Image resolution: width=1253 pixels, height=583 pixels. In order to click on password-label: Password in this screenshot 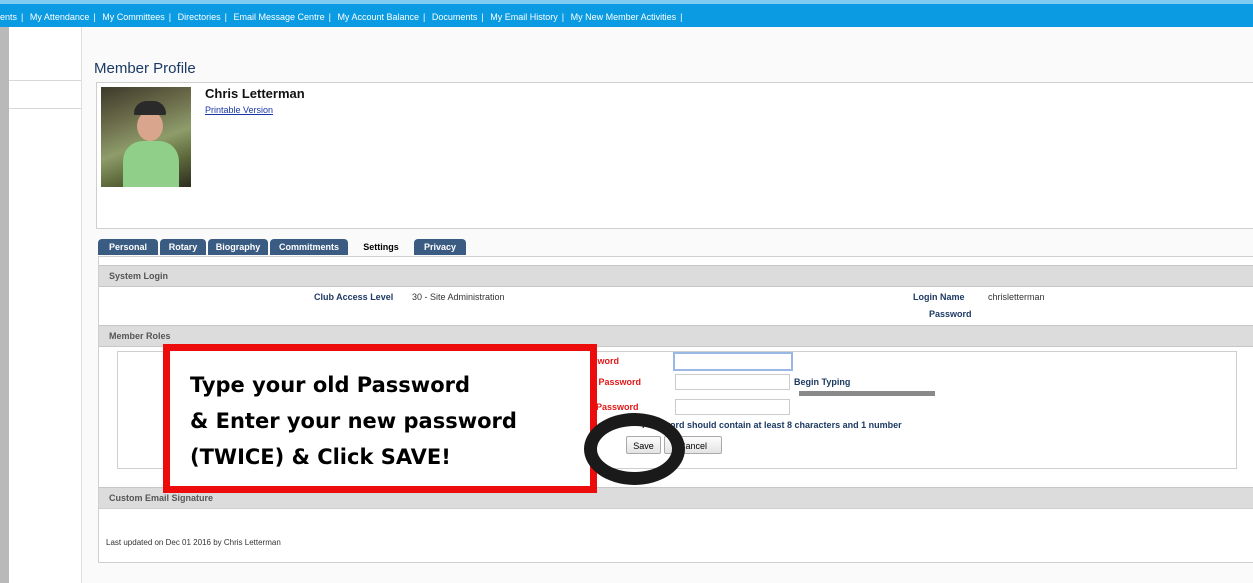, I will do `click(950, 314)`.